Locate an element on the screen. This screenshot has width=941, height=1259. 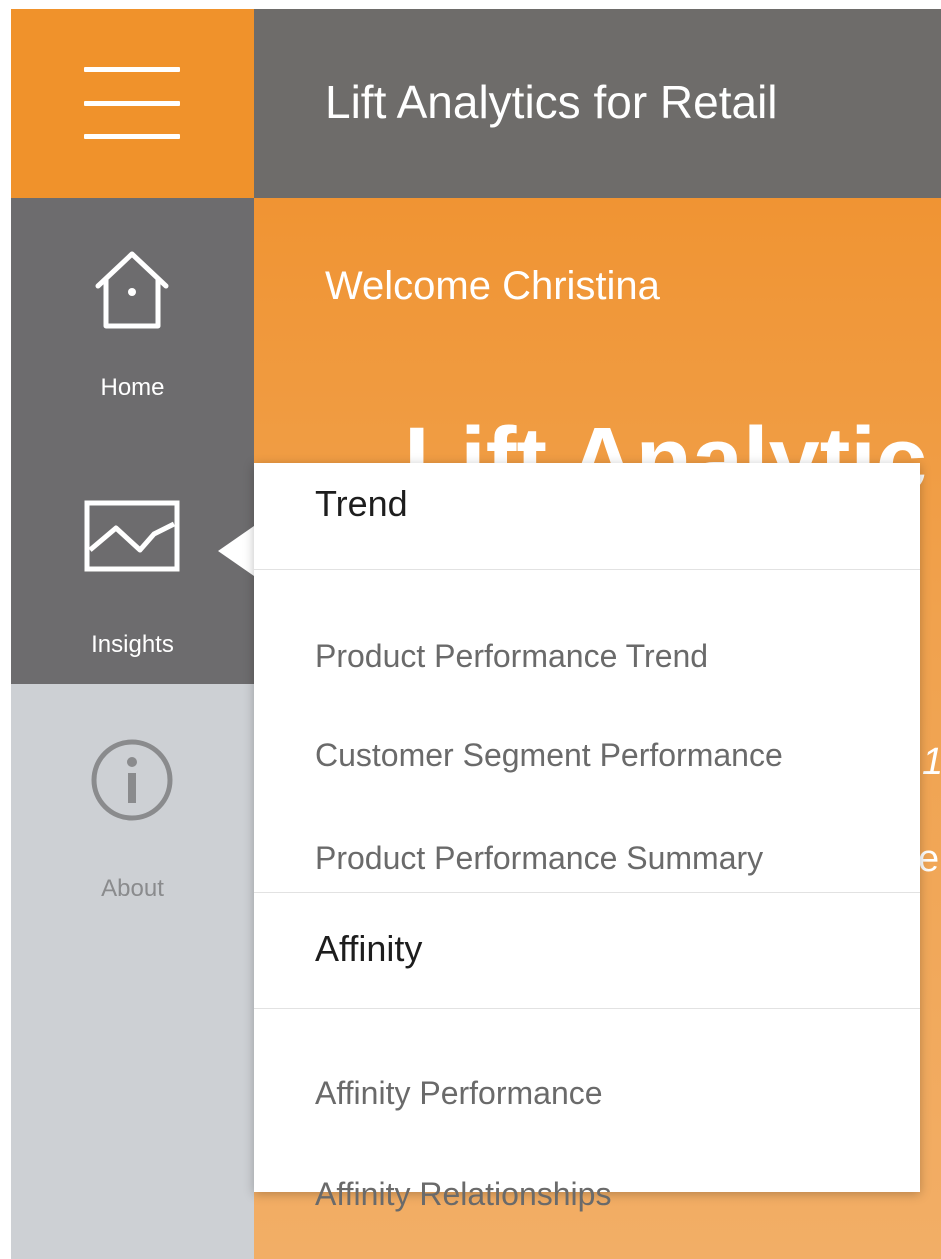
info-icon is located at coordinates (132, 780).